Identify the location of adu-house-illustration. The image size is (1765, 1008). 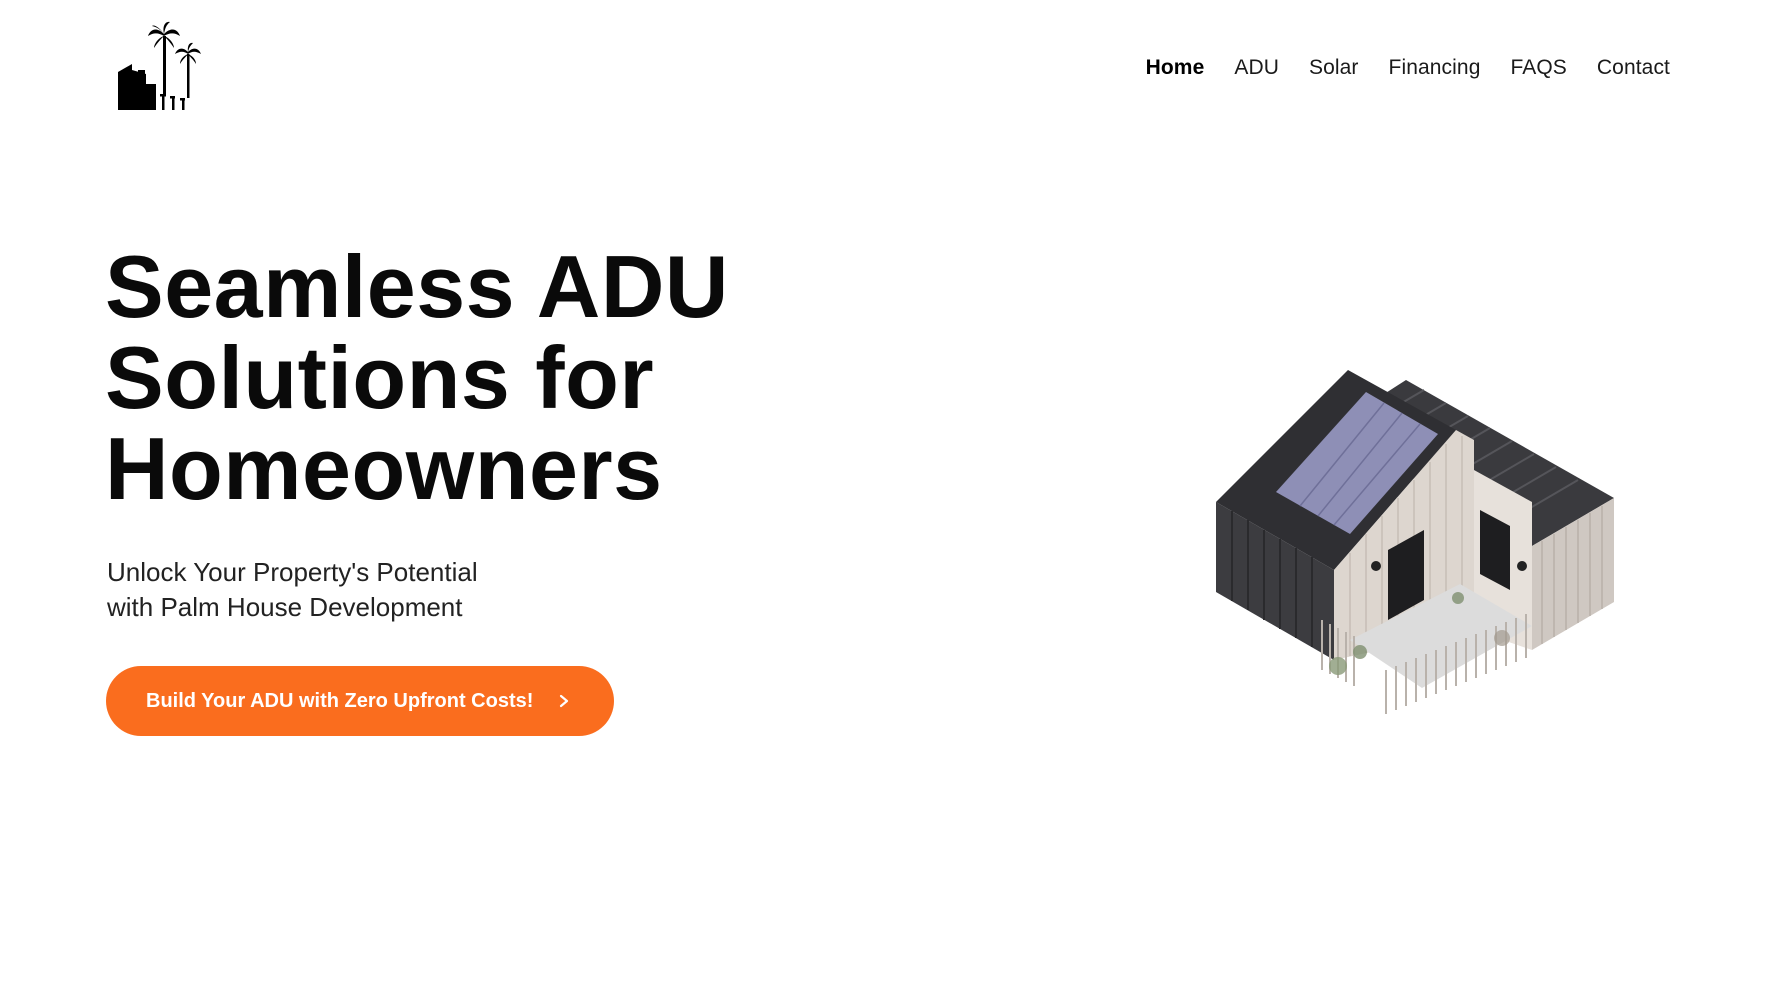
(1415, 542).